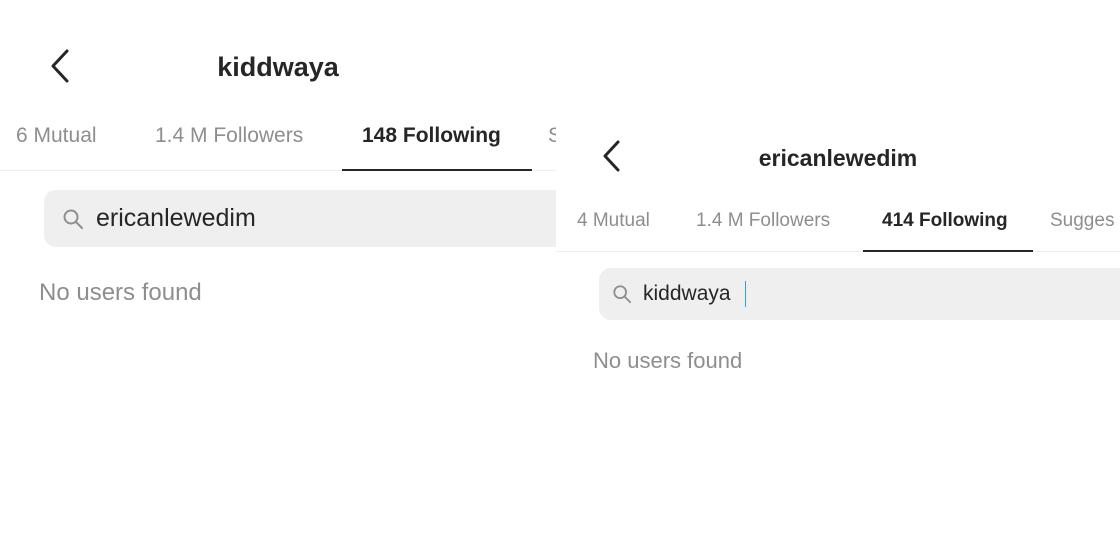 Image resolution: width=1120 pixels, height=560 pixels. I want to click on search-query: kiddwaya, so click(687, 293).